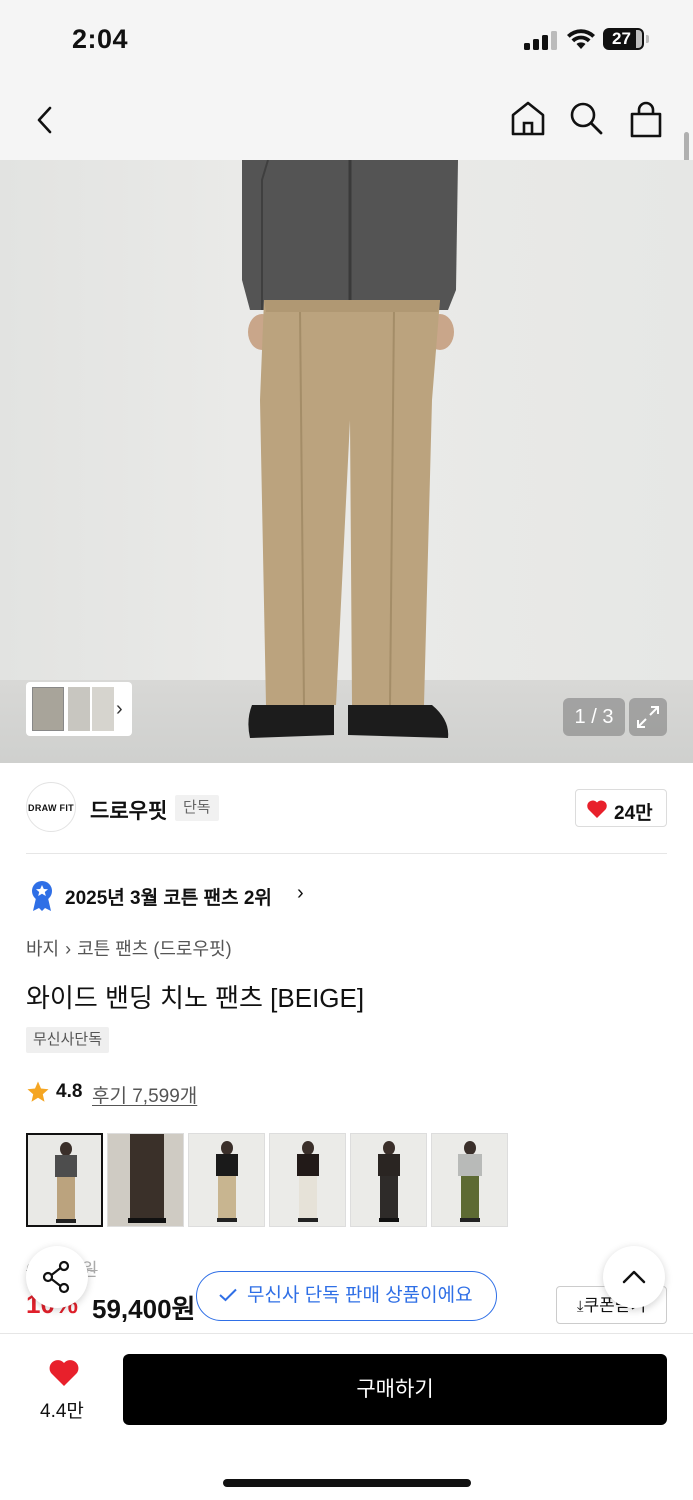 Image resolution: width=693 pixels, height=1500 pixels. What do you see at coordinates (594, 717) in the screenshot?
I see `image-pager: 1 / 3` at bounding box center [594, 717].